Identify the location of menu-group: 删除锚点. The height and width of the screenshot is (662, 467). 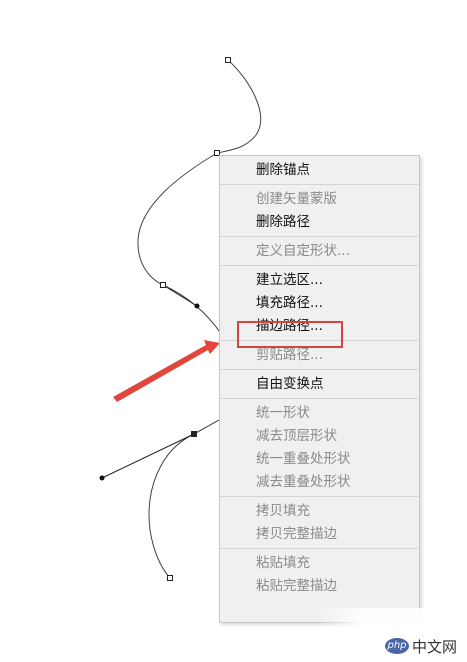
(319, 170).